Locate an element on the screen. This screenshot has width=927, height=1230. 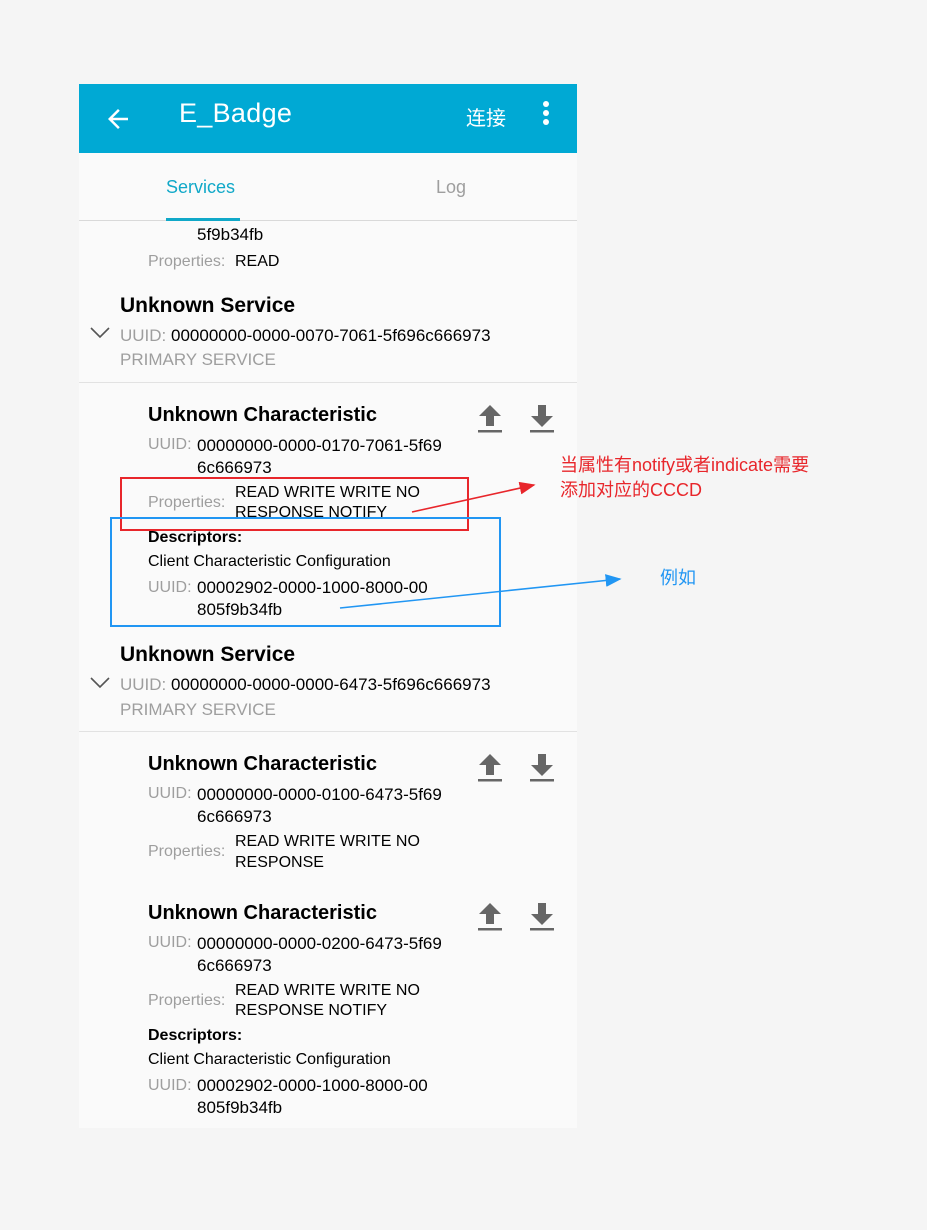
properties-line2: RESPONSE is located at coordinates (279, 862).